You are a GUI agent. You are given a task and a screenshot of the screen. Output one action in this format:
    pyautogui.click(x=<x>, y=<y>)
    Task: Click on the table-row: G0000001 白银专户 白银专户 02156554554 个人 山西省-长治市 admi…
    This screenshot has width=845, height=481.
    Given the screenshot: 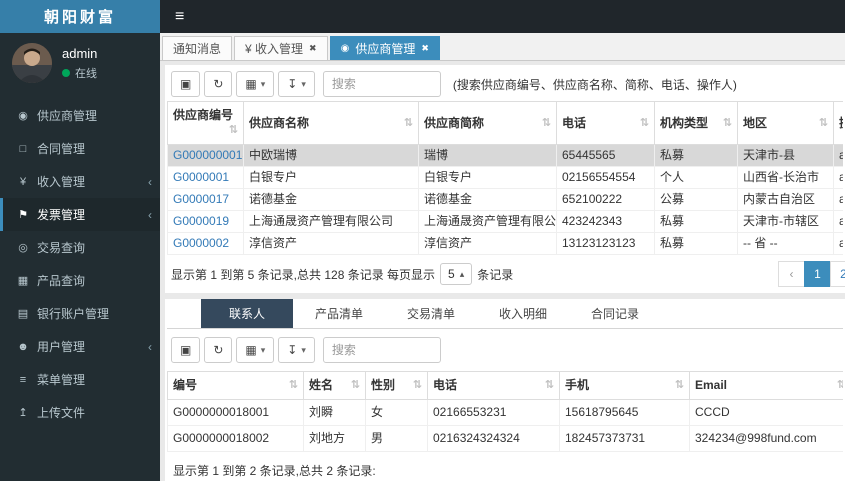 What is the action you would take?
    pyautogui.click(x=505, y=177)
    